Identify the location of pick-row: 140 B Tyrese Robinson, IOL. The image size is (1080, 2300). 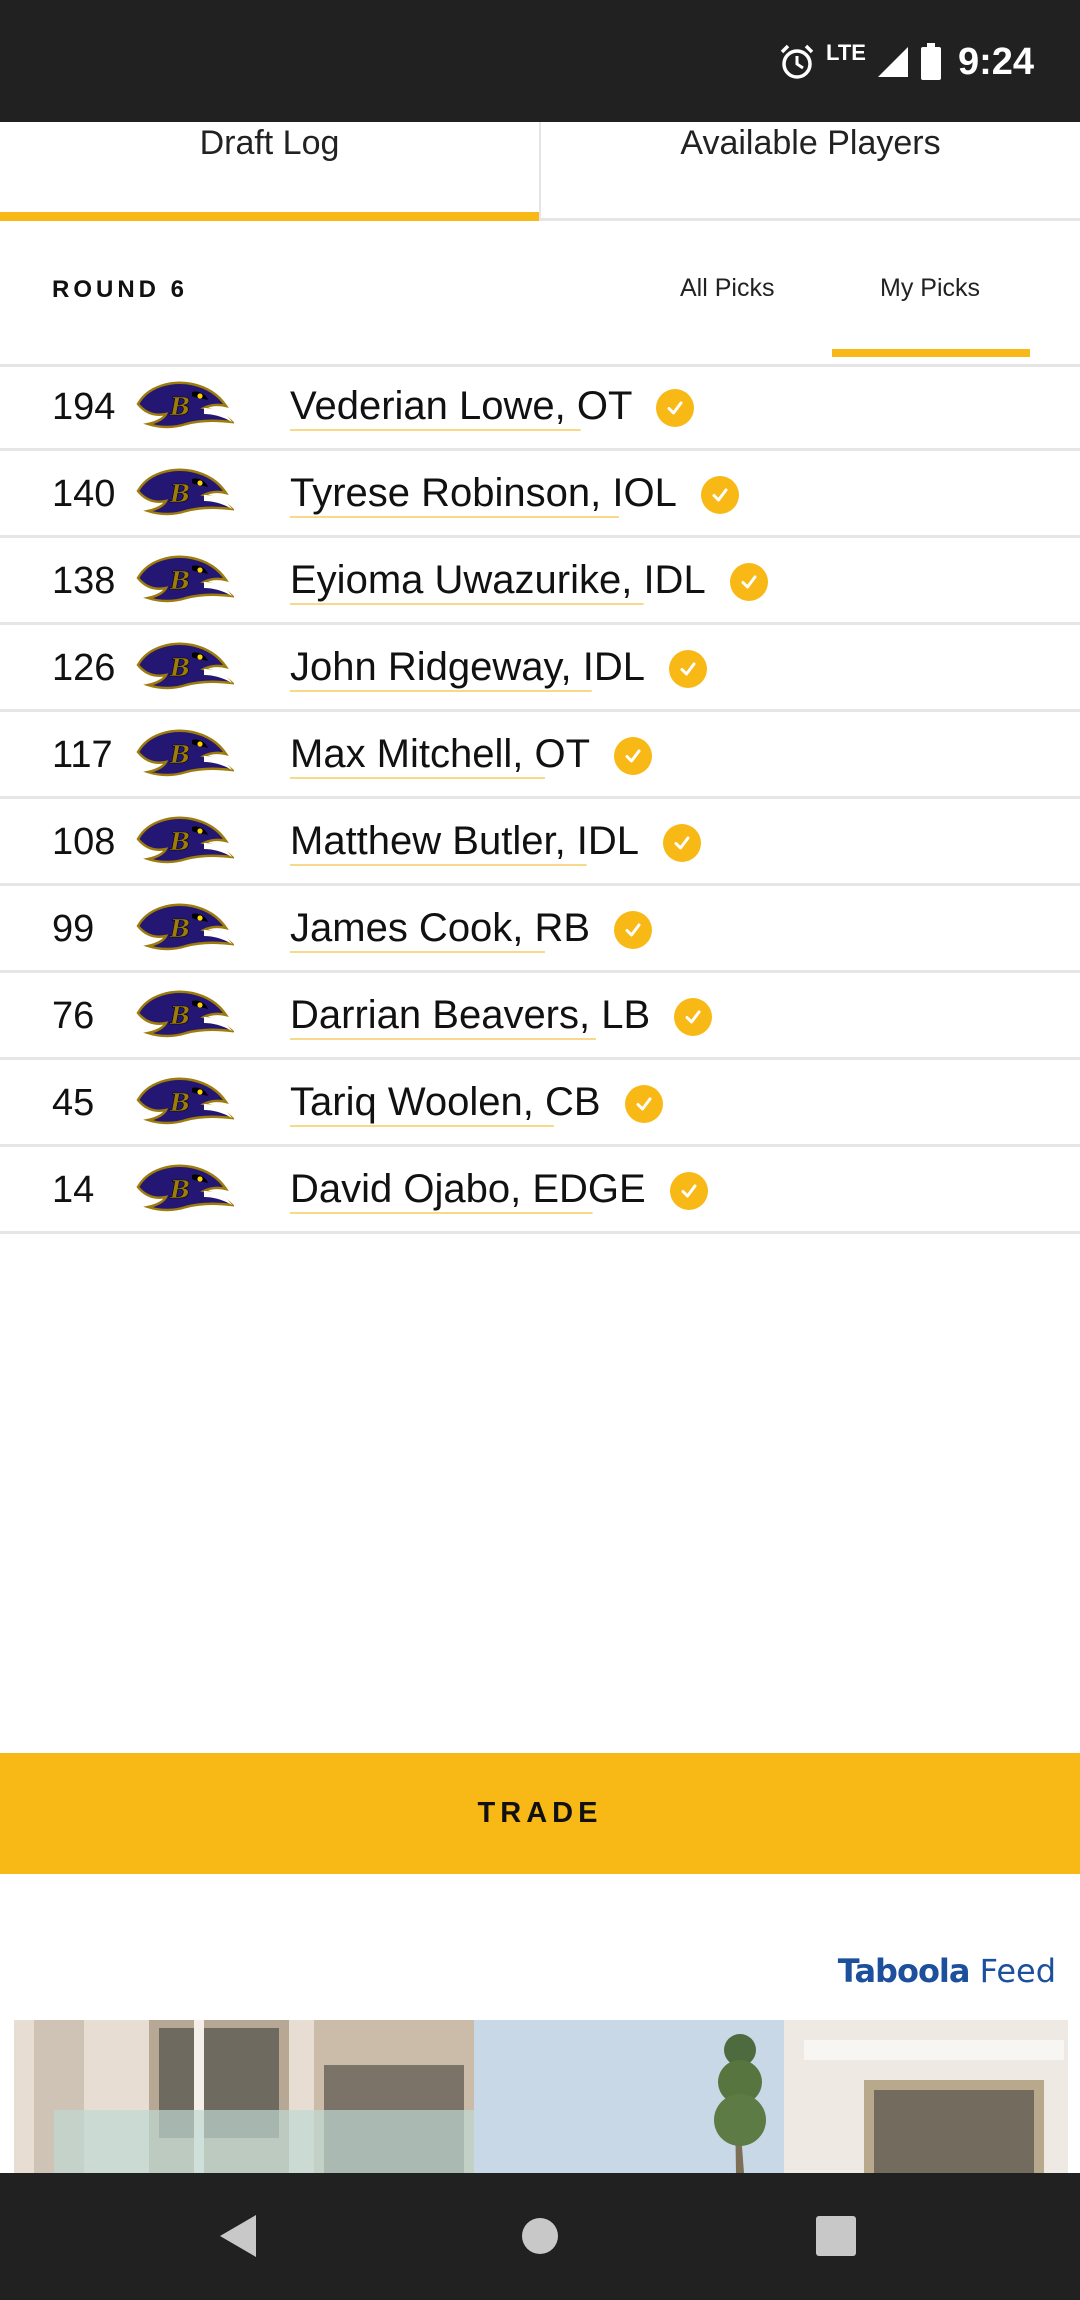
(540, 494).